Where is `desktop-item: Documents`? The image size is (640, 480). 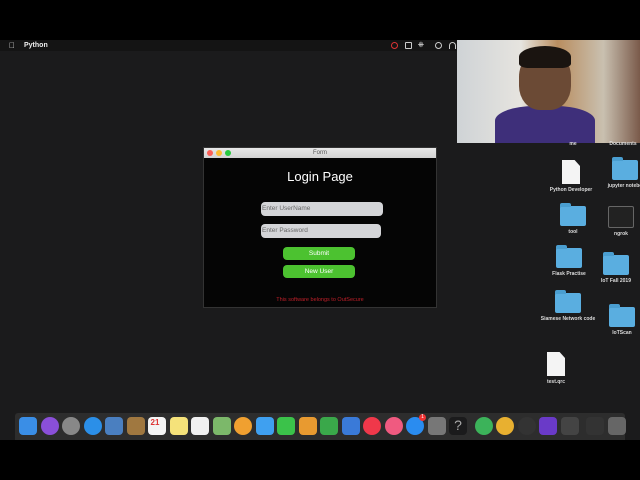 desktop-item: Documents is located at coordinates (616, 144).